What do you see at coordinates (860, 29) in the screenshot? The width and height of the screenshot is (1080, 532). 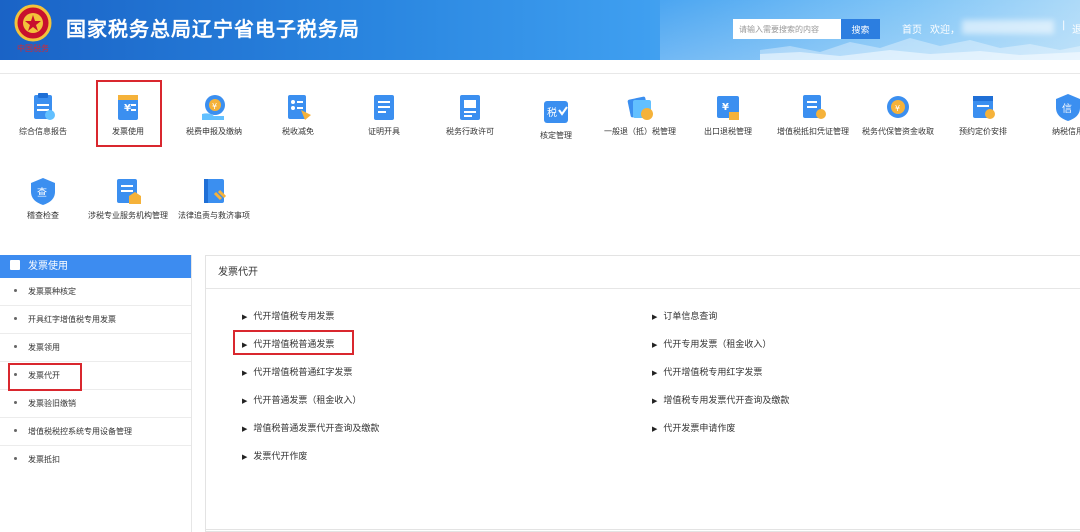 I see `search-button: 搜索` at bounding box center [860, 29].